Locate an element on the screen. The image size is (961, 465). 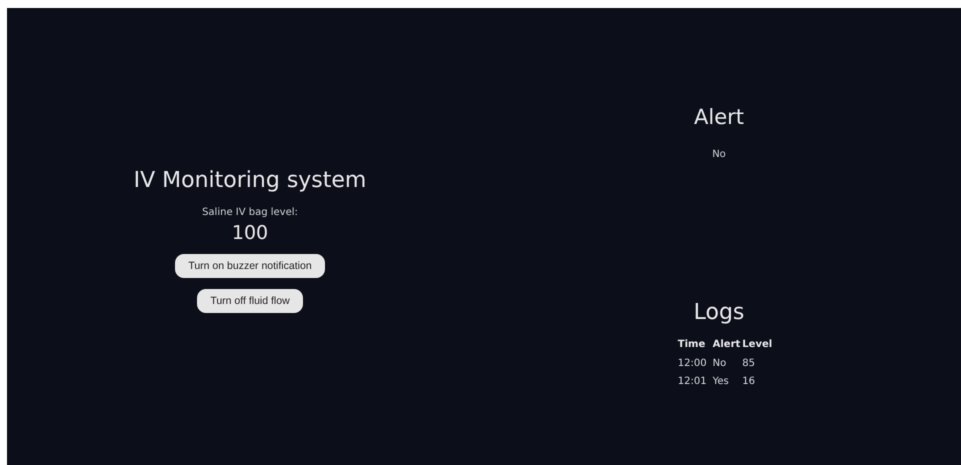
table-cell: No is located at coordinates (727, 364).